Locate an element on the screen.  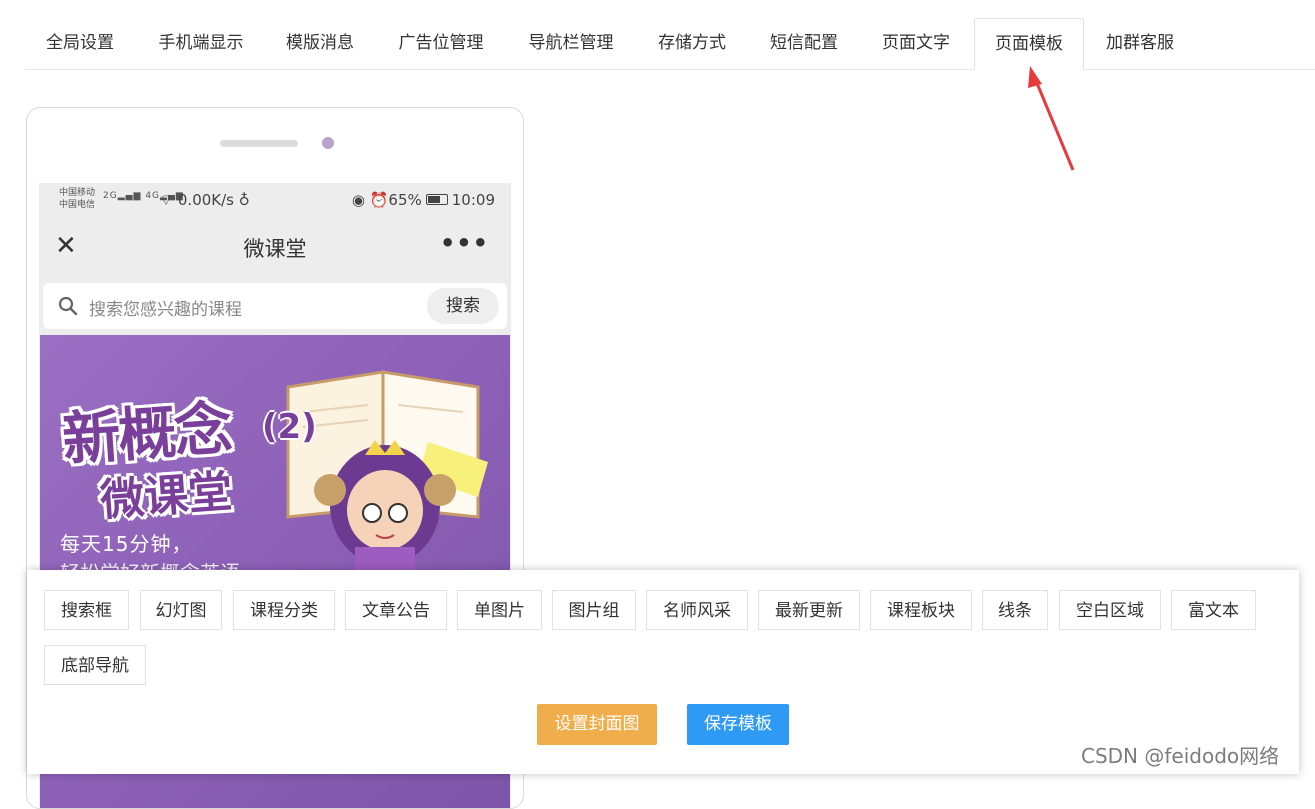
tab-group-service: 加群客服 is located at coordinates (1140, 43).